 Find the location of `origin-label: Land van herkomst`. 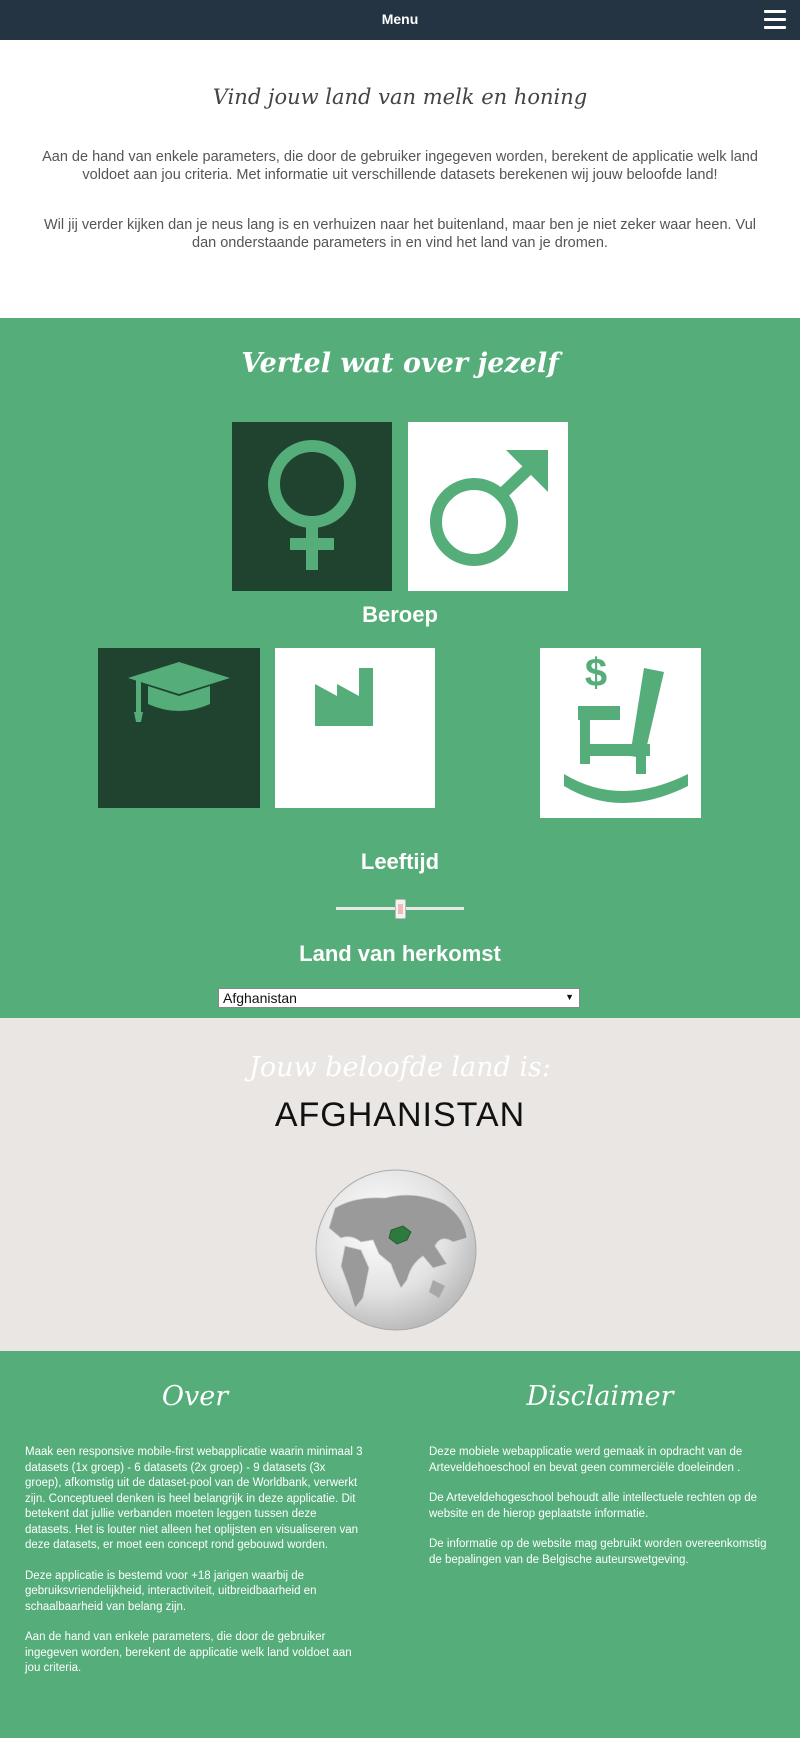

origin-label: Land van herkomst is located at coordinates (400, 953).